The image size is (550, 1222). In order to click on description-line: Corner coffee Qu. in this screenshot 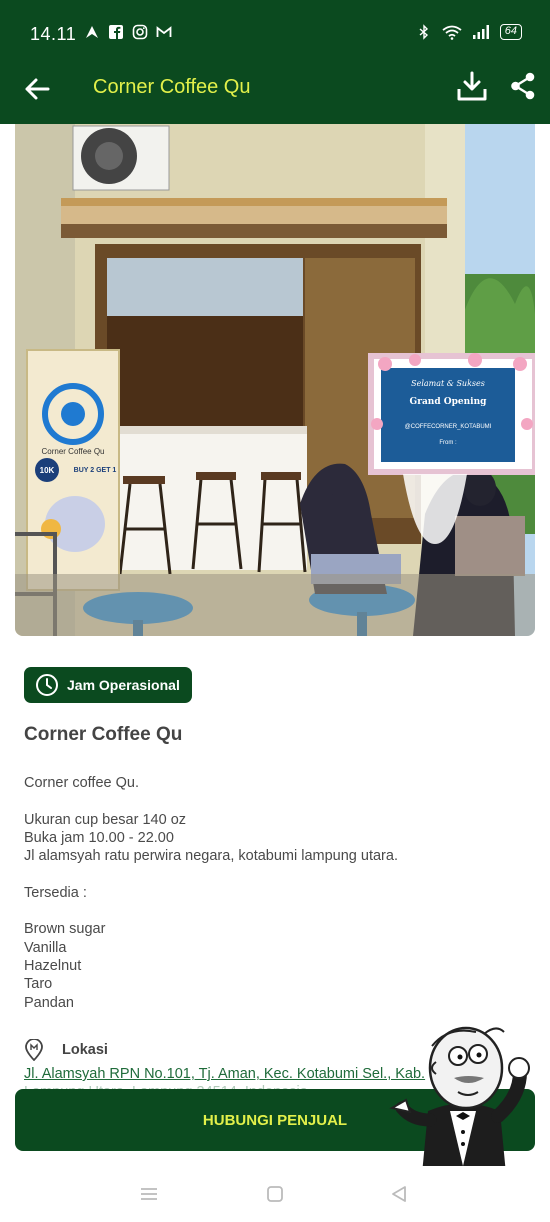, I will do `click(81, 783)`.